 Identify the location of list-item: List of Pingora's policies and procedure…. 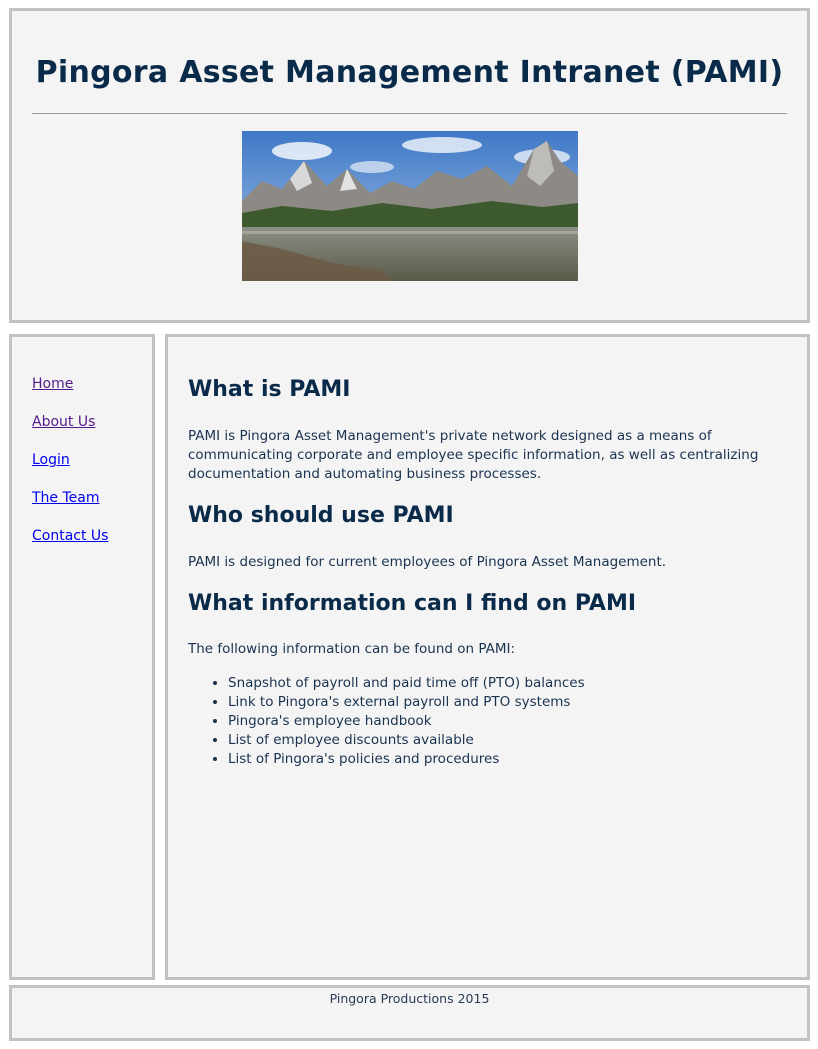
(406, 759).